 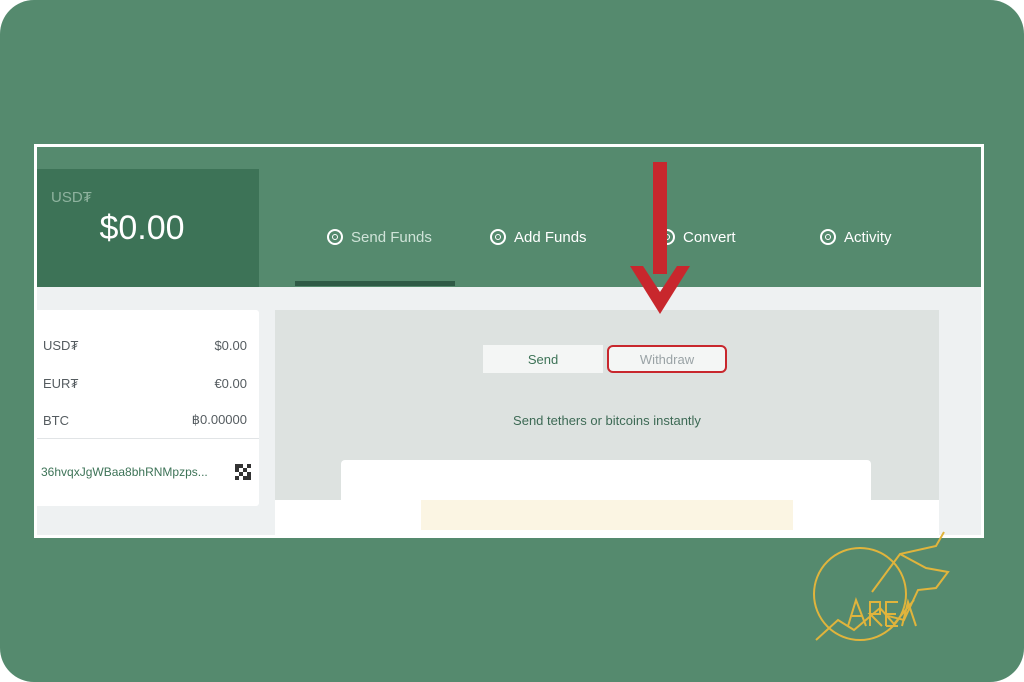 I want to click on tab-add-funds: Add Funds, so click(x=538, y=237).